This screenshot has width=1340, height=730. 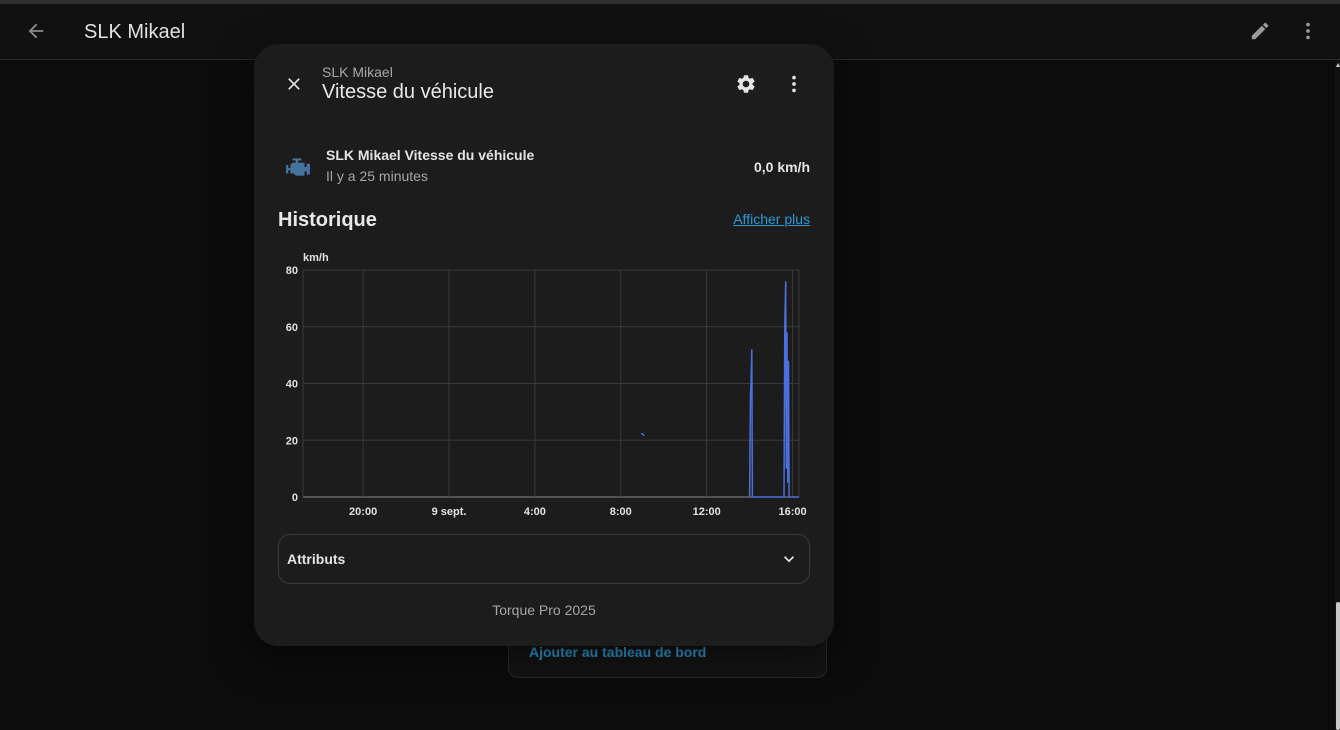 What do you see at coordinates (292, 328) in the screenshot?
I see `y-tick-label: 60` at bounding box center [292, 328].